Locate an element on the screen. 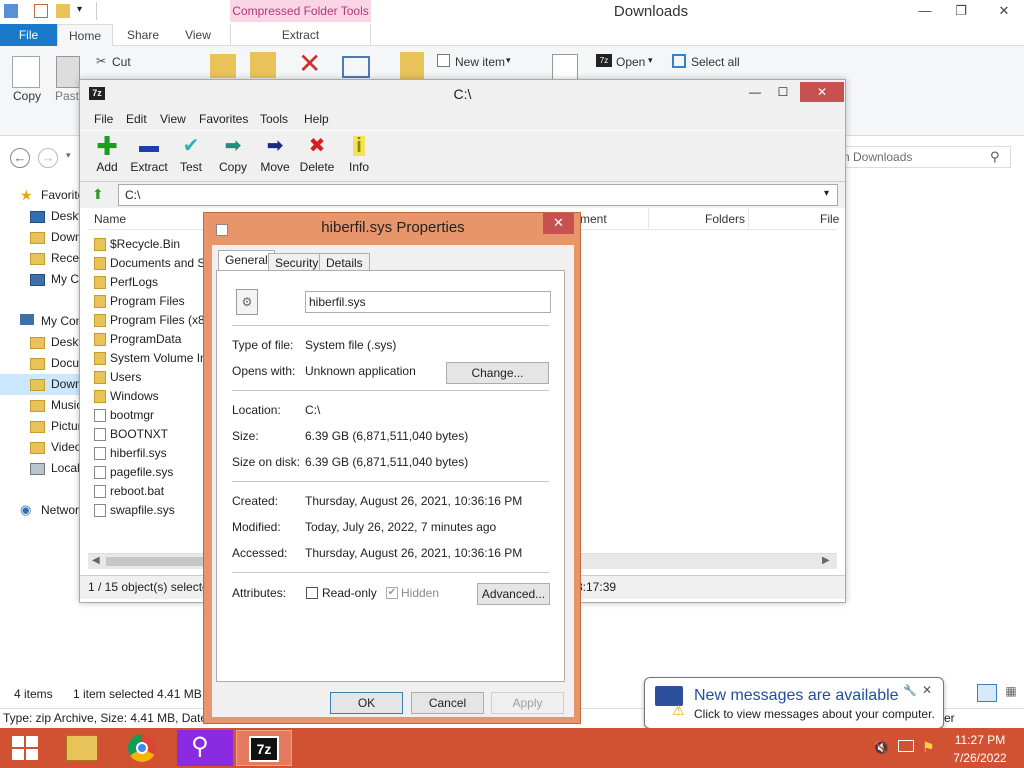 The image size is (1024, 768). 7zip-close-button: ✕ is located at coordinates (822, 92).